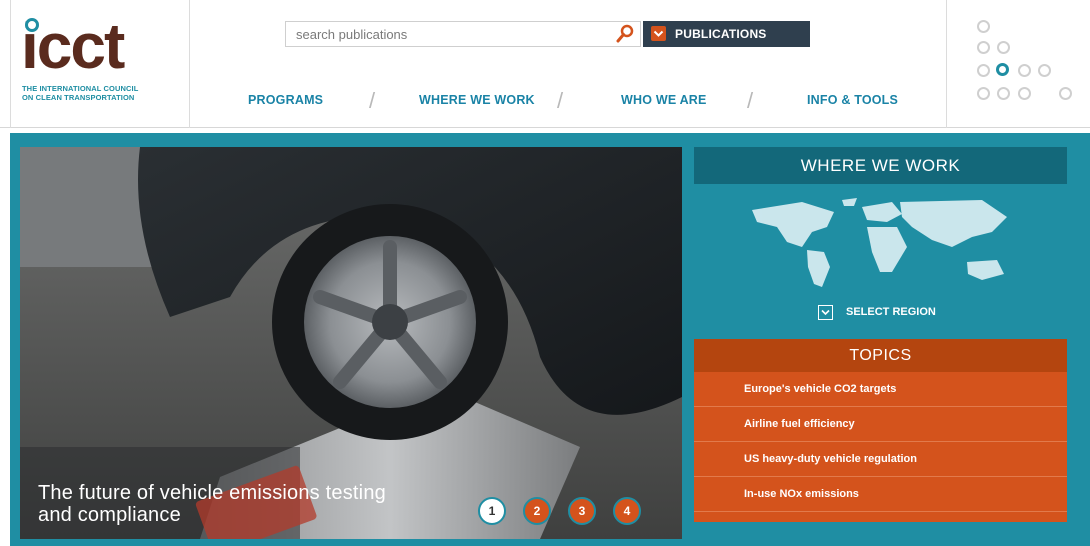 The width and height of the screenshot is (1090, 546). Describe the element at coordinates (537, 511) in the screenshot. I see `slide-button-2: 2` at that location.